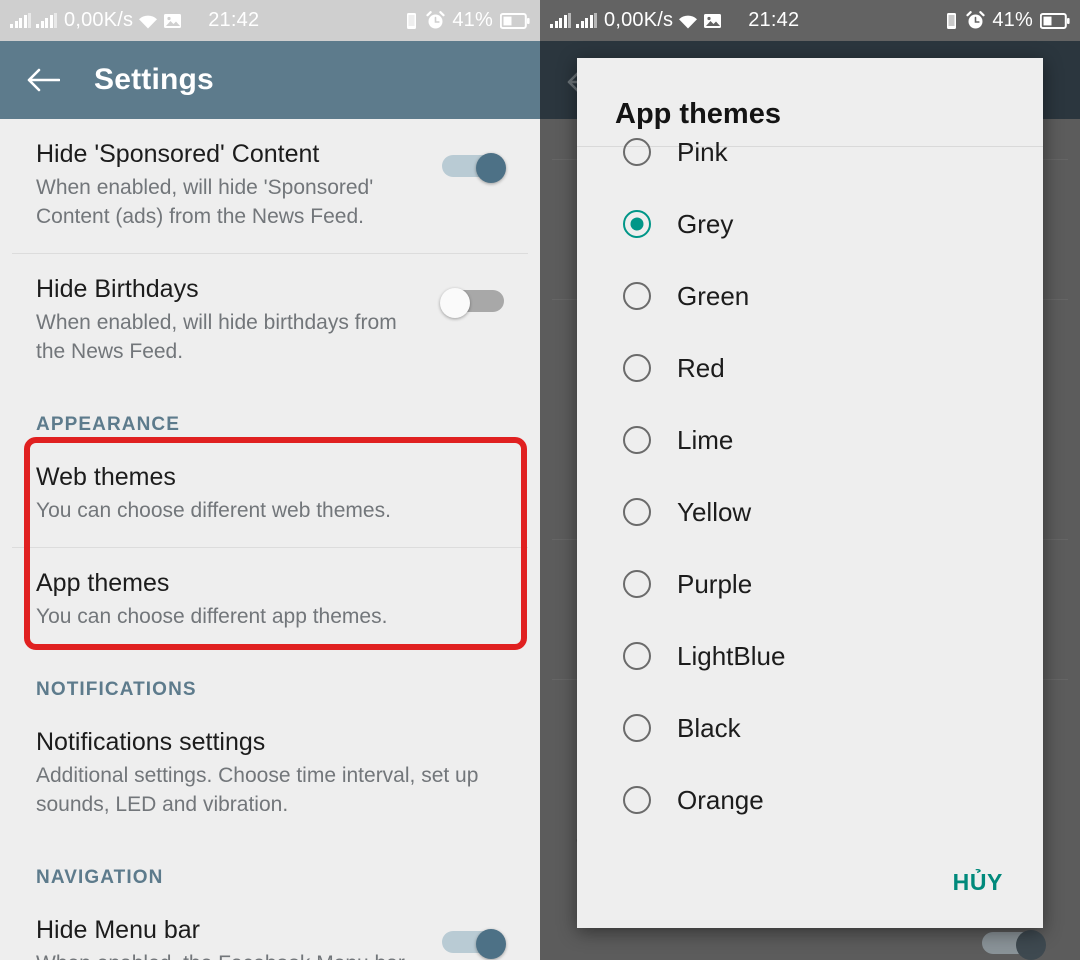 The width and height of the screenshot is (1080, 960). Describe the element at coordinates (810, 224) in the screenshot. I see `radio-option-grey: Grey` at that location.